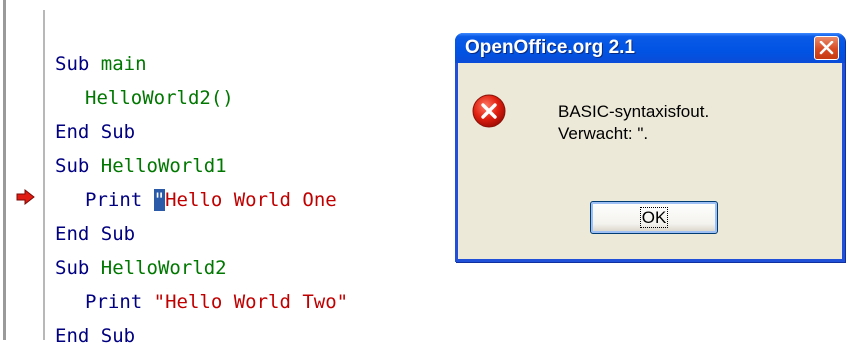 The width and height of the screenshot is (863, 353). Describe the element at coordinates (163, 166) in the screenshot. I see `identifier: HelloWorld1` at that location.